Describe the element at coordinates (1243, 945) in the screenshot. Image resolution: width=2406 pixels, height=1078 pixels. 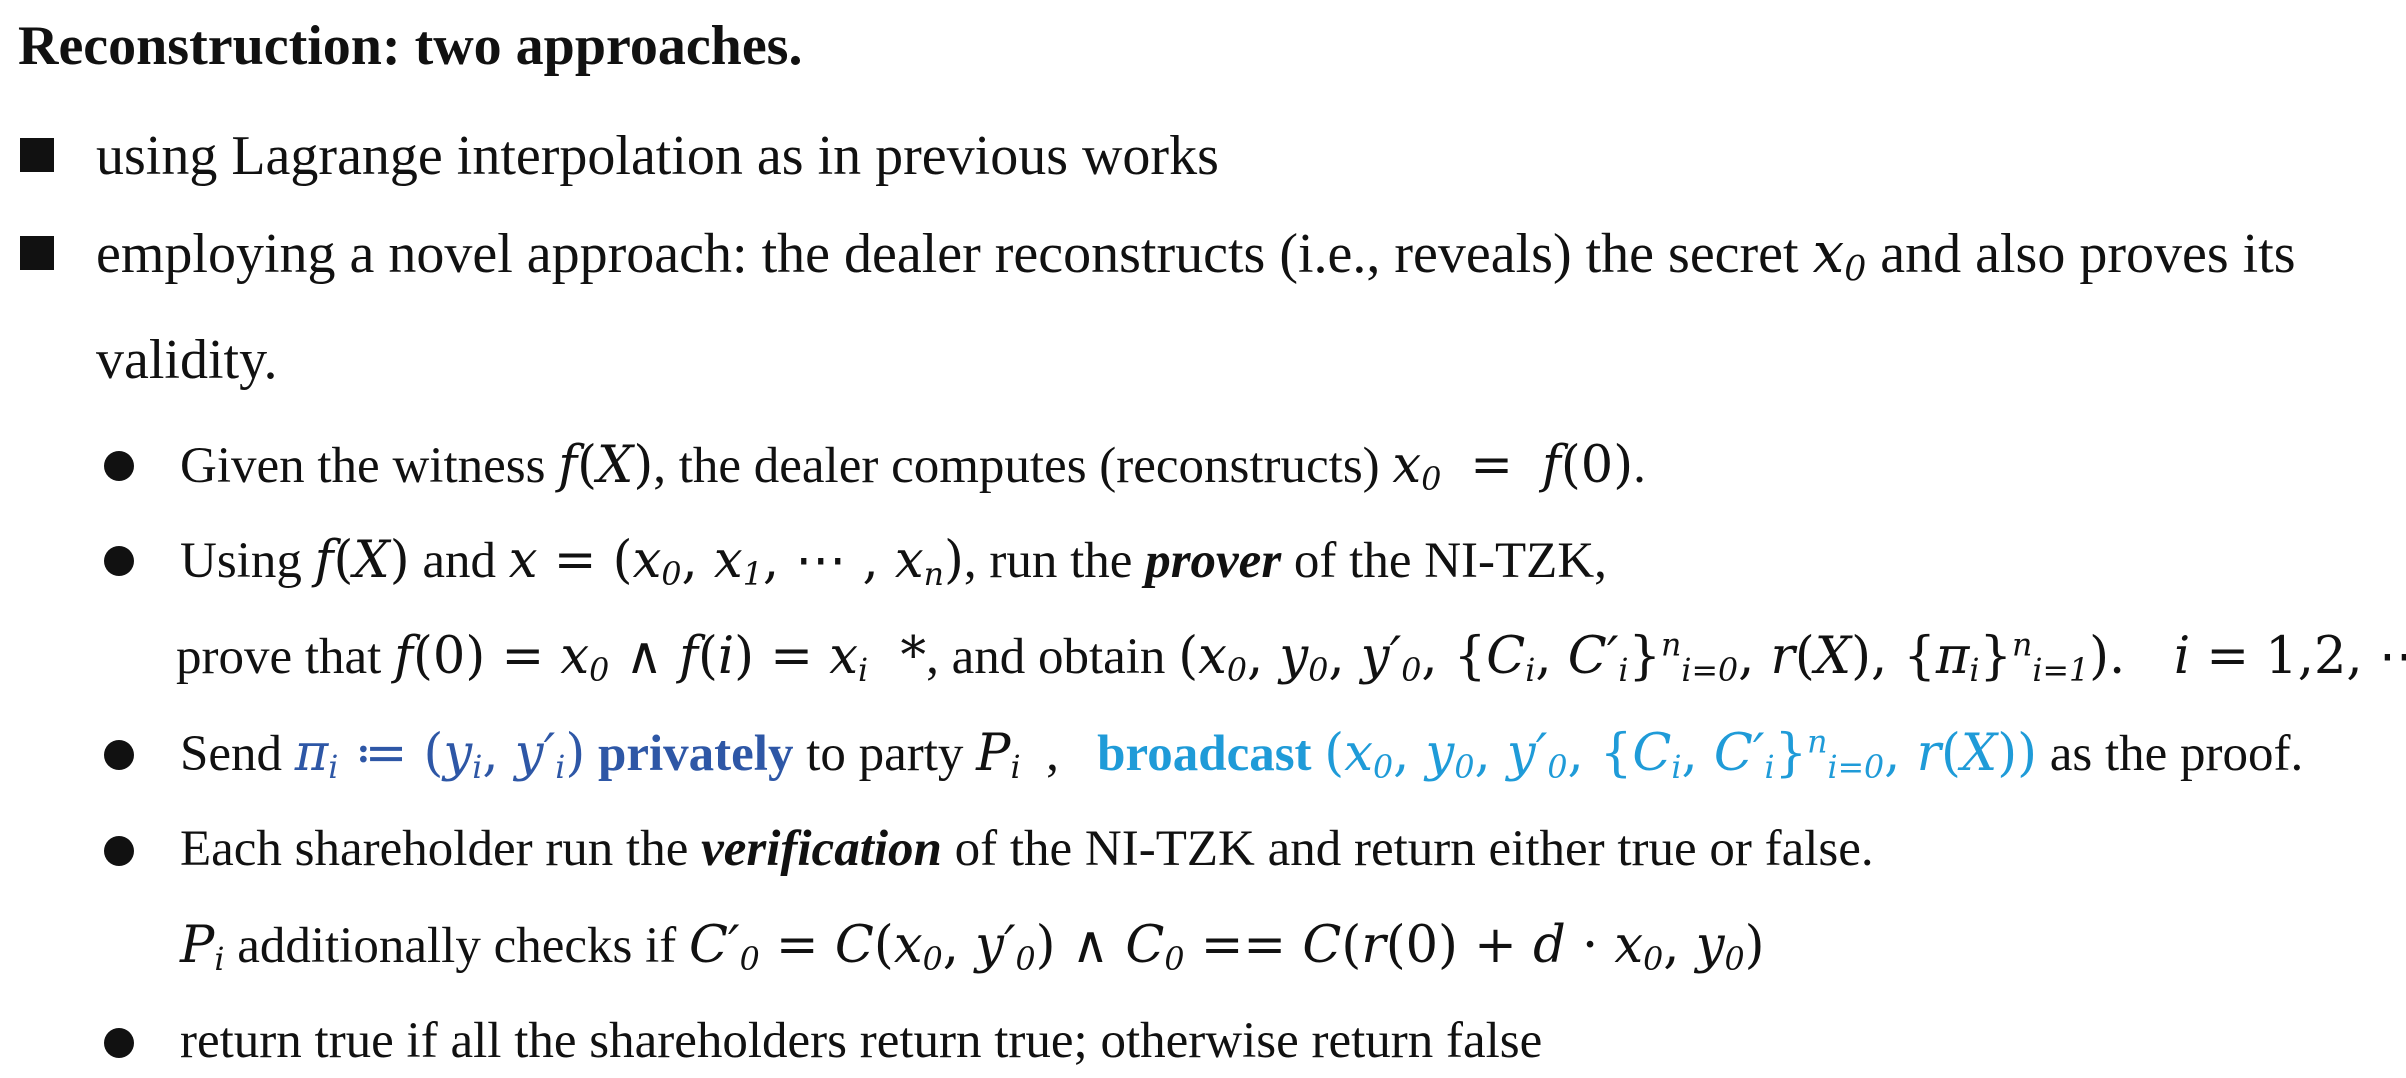
I see `math-eqeq: ==` at that location.